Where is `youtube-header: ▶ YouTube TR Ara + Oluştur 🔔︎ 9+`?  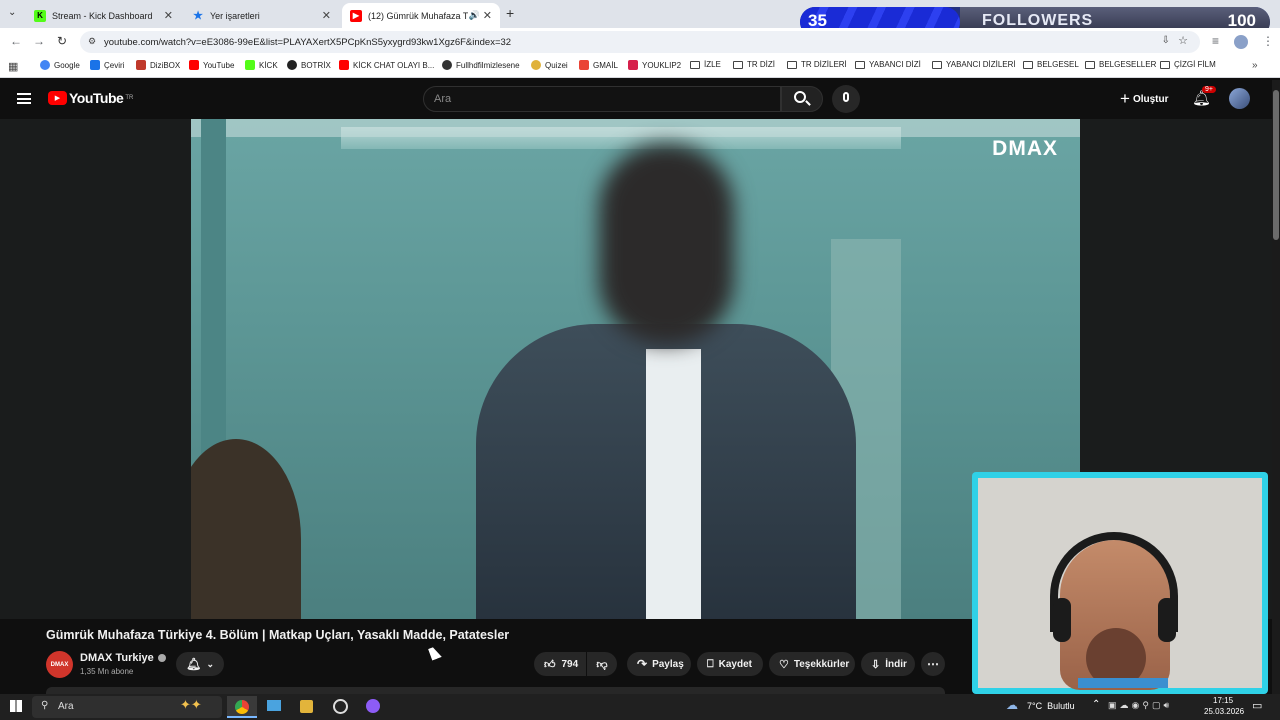
youtube-header: ▶ YouTube TR Ara + Oluştur 🔔︎ 9+ is located at coordinates (640, 99).